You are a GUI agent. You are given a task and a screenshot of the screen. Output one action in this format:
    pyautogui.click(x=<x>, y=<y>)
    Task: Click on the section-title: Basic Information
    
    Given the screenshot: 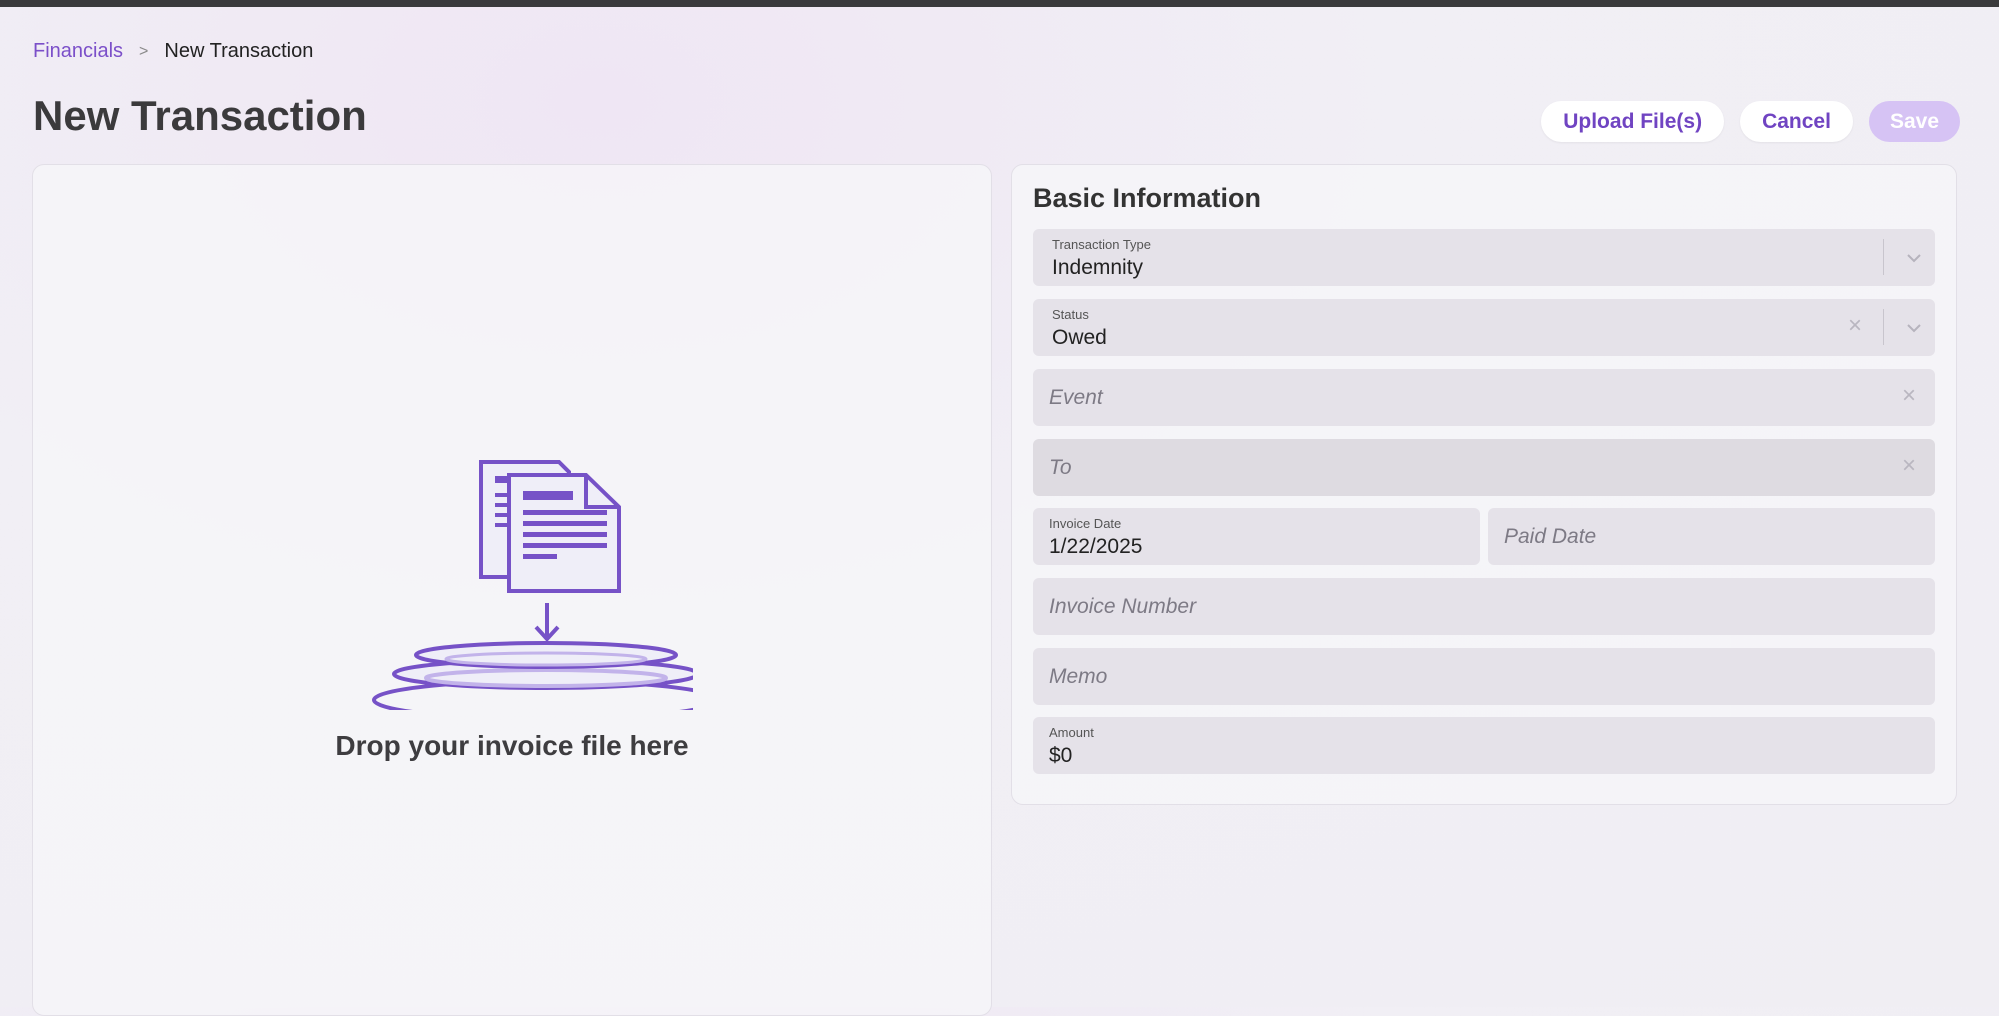 What is the action you would take?
    pyautogui.click(x=1147, y=198)
    